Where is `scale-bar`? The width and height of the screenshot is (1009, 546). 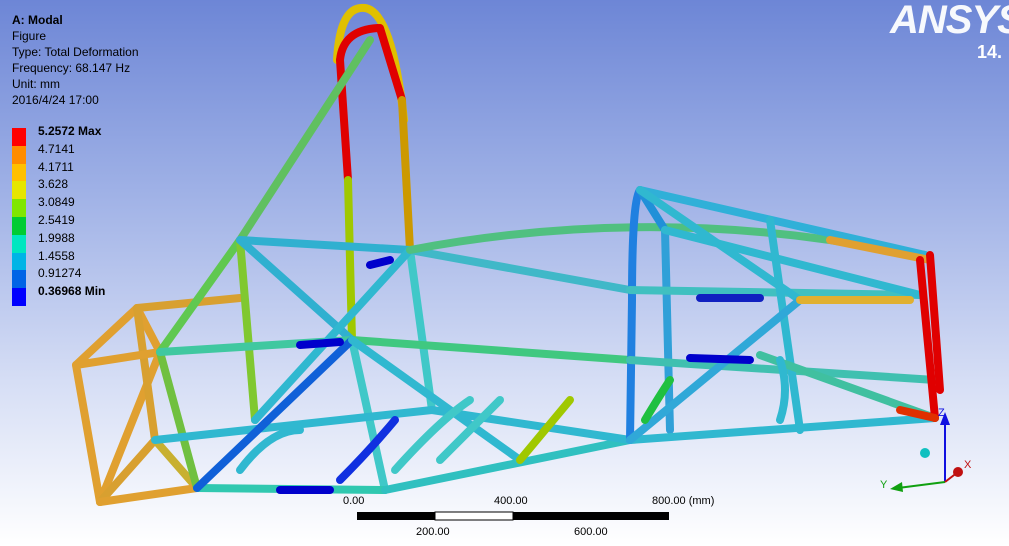
scale-bar is located at coordinates (513, 516).